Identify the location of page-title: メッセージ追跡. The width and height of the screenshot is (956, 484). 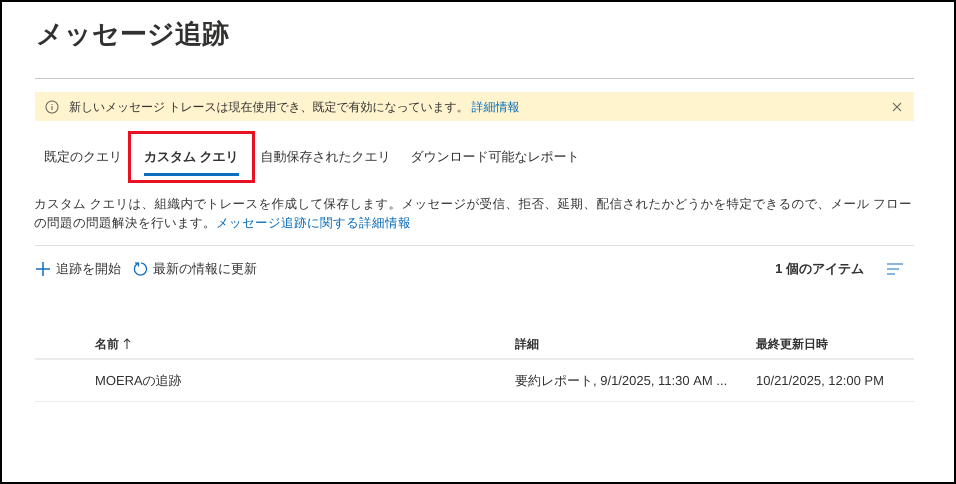
(133, 34).